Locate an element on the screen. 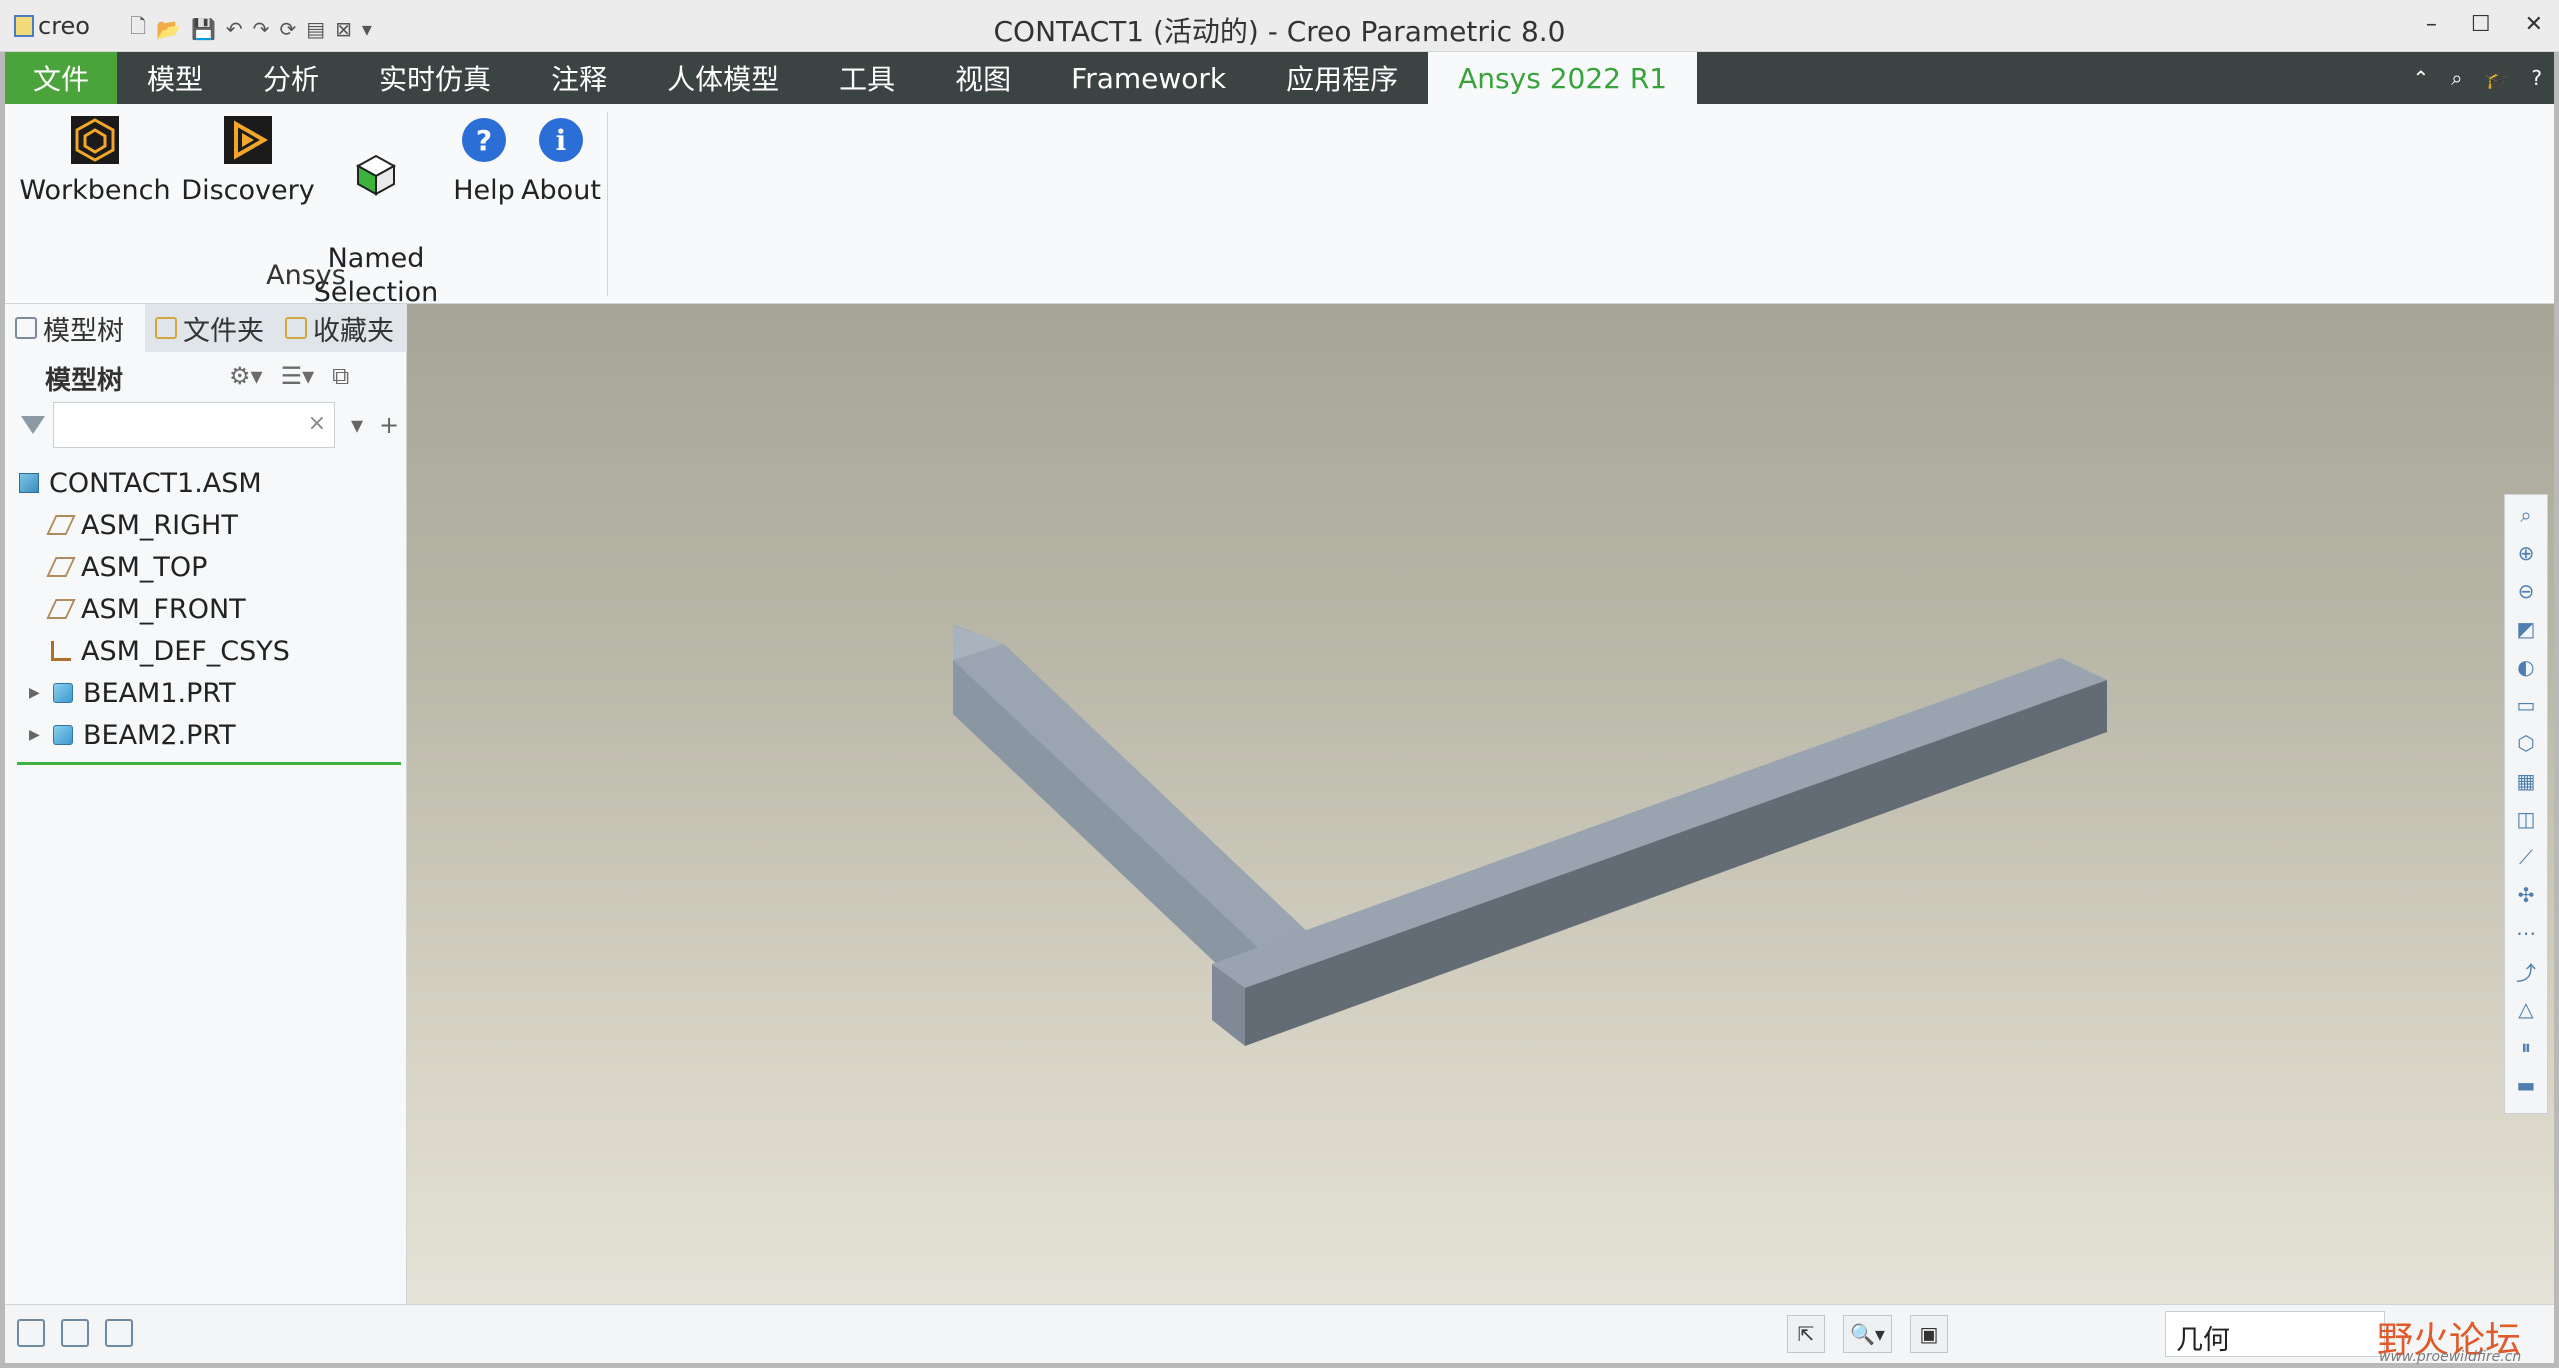 The height and width of the screenshot is (1368, 2559). svg-text: i is located at coordinates (561, 140).